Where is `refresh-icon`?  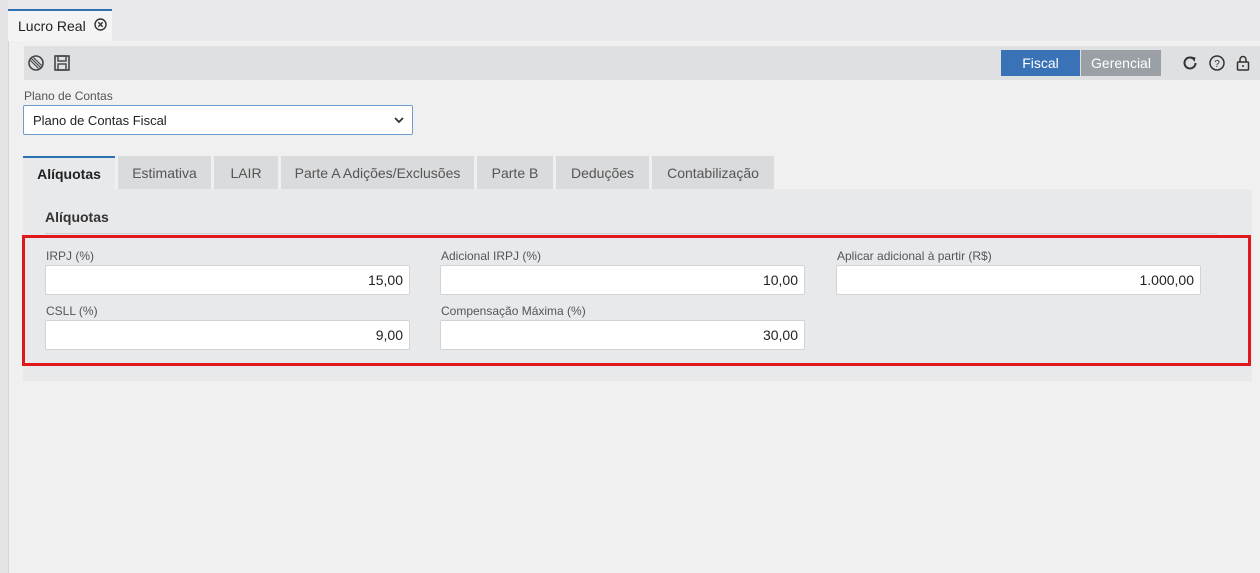
refresh-icon is located at coordinates (1190, 63).